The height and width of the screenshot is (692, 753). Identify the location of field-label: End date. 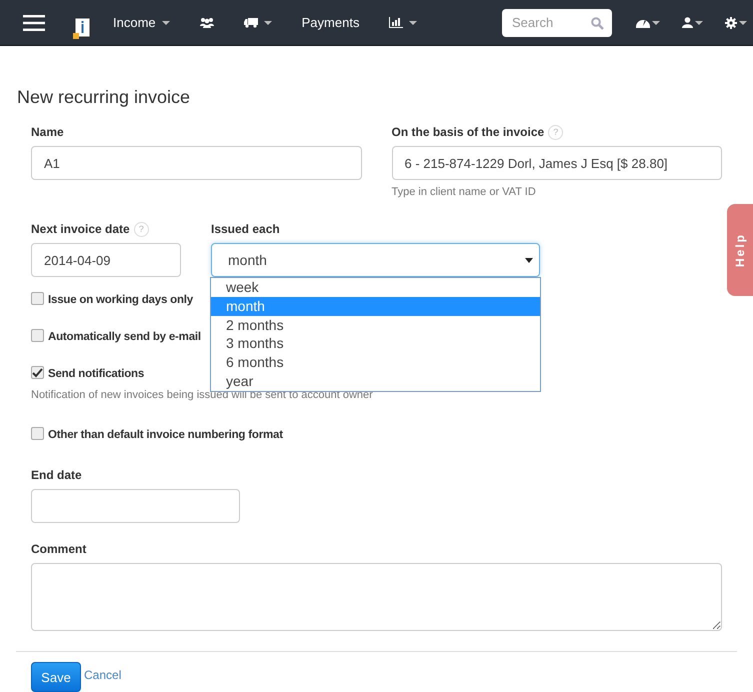
(56, 475).